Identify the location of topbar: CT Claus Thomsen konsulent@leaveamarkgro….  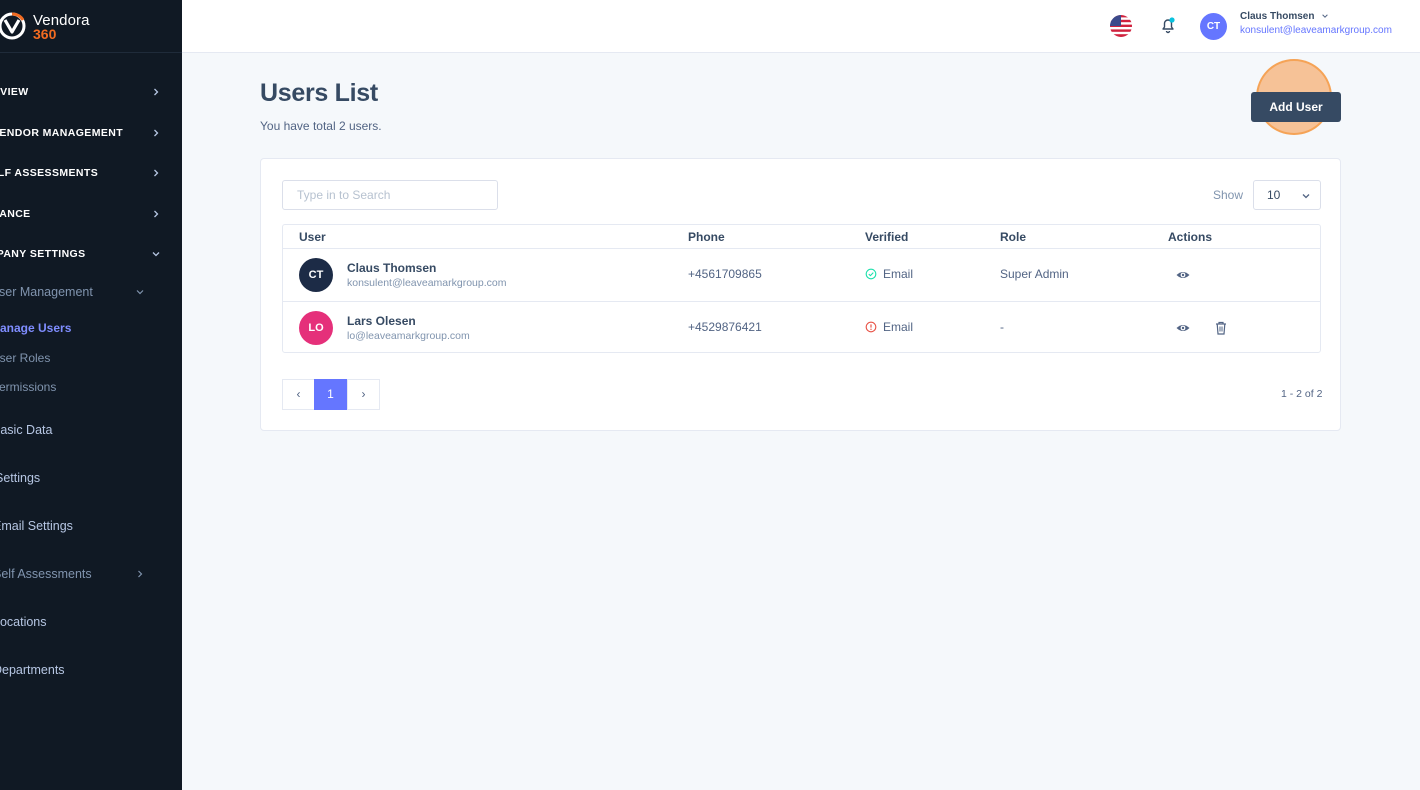
(801, 26).